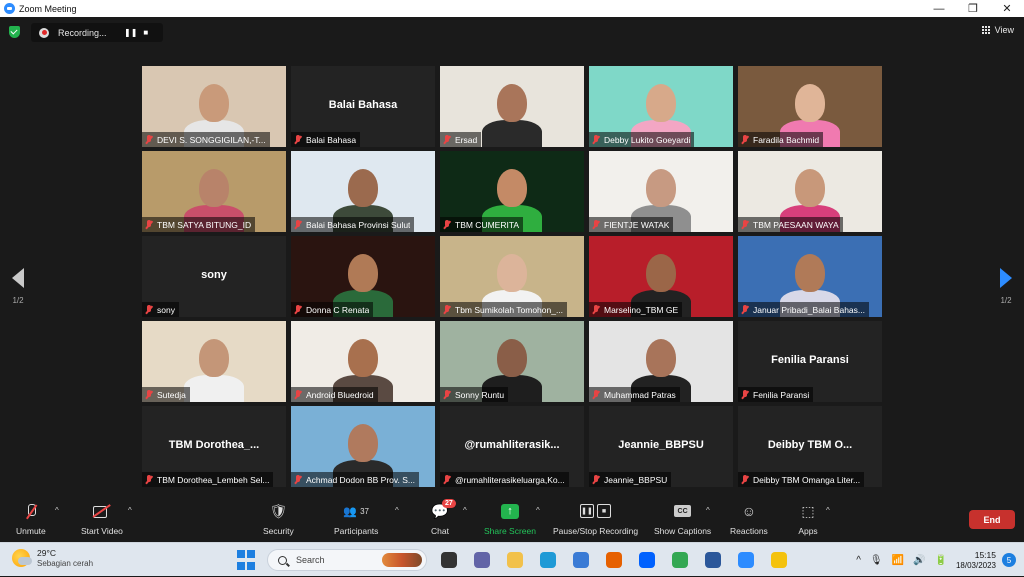 This screenshot has height=577, width=1024. What do you see at coordinates (781, 394) in the screenshot?
I see `participant-name: Fenilia Paransi` at bounding box center [781, 394].